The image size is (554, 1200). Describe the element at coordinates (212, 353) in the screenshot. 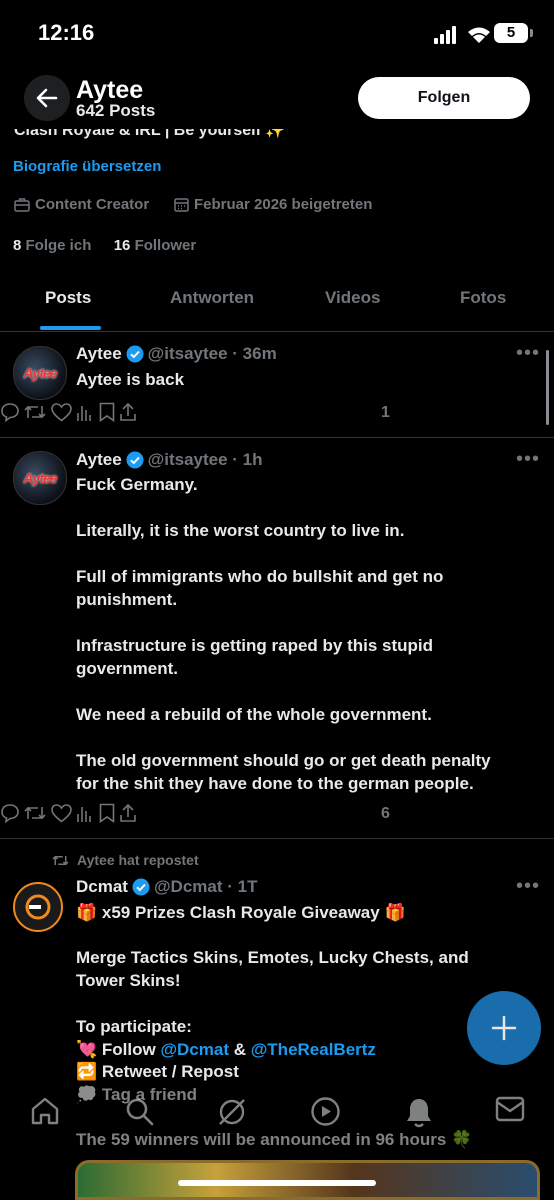

I see `tweet-handle-time: @itsaytee · 36m` at that location.